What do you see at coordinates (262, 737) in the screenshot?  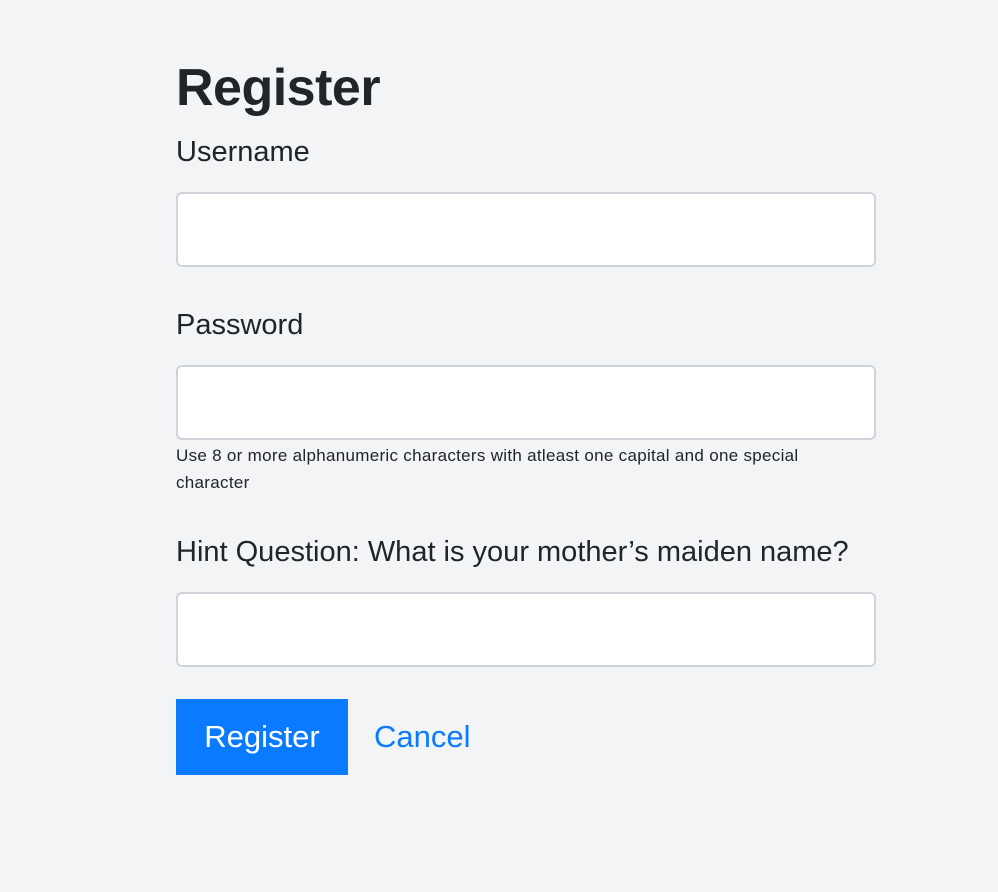 I see `register-button: Register` at bounding box center [262, 737].